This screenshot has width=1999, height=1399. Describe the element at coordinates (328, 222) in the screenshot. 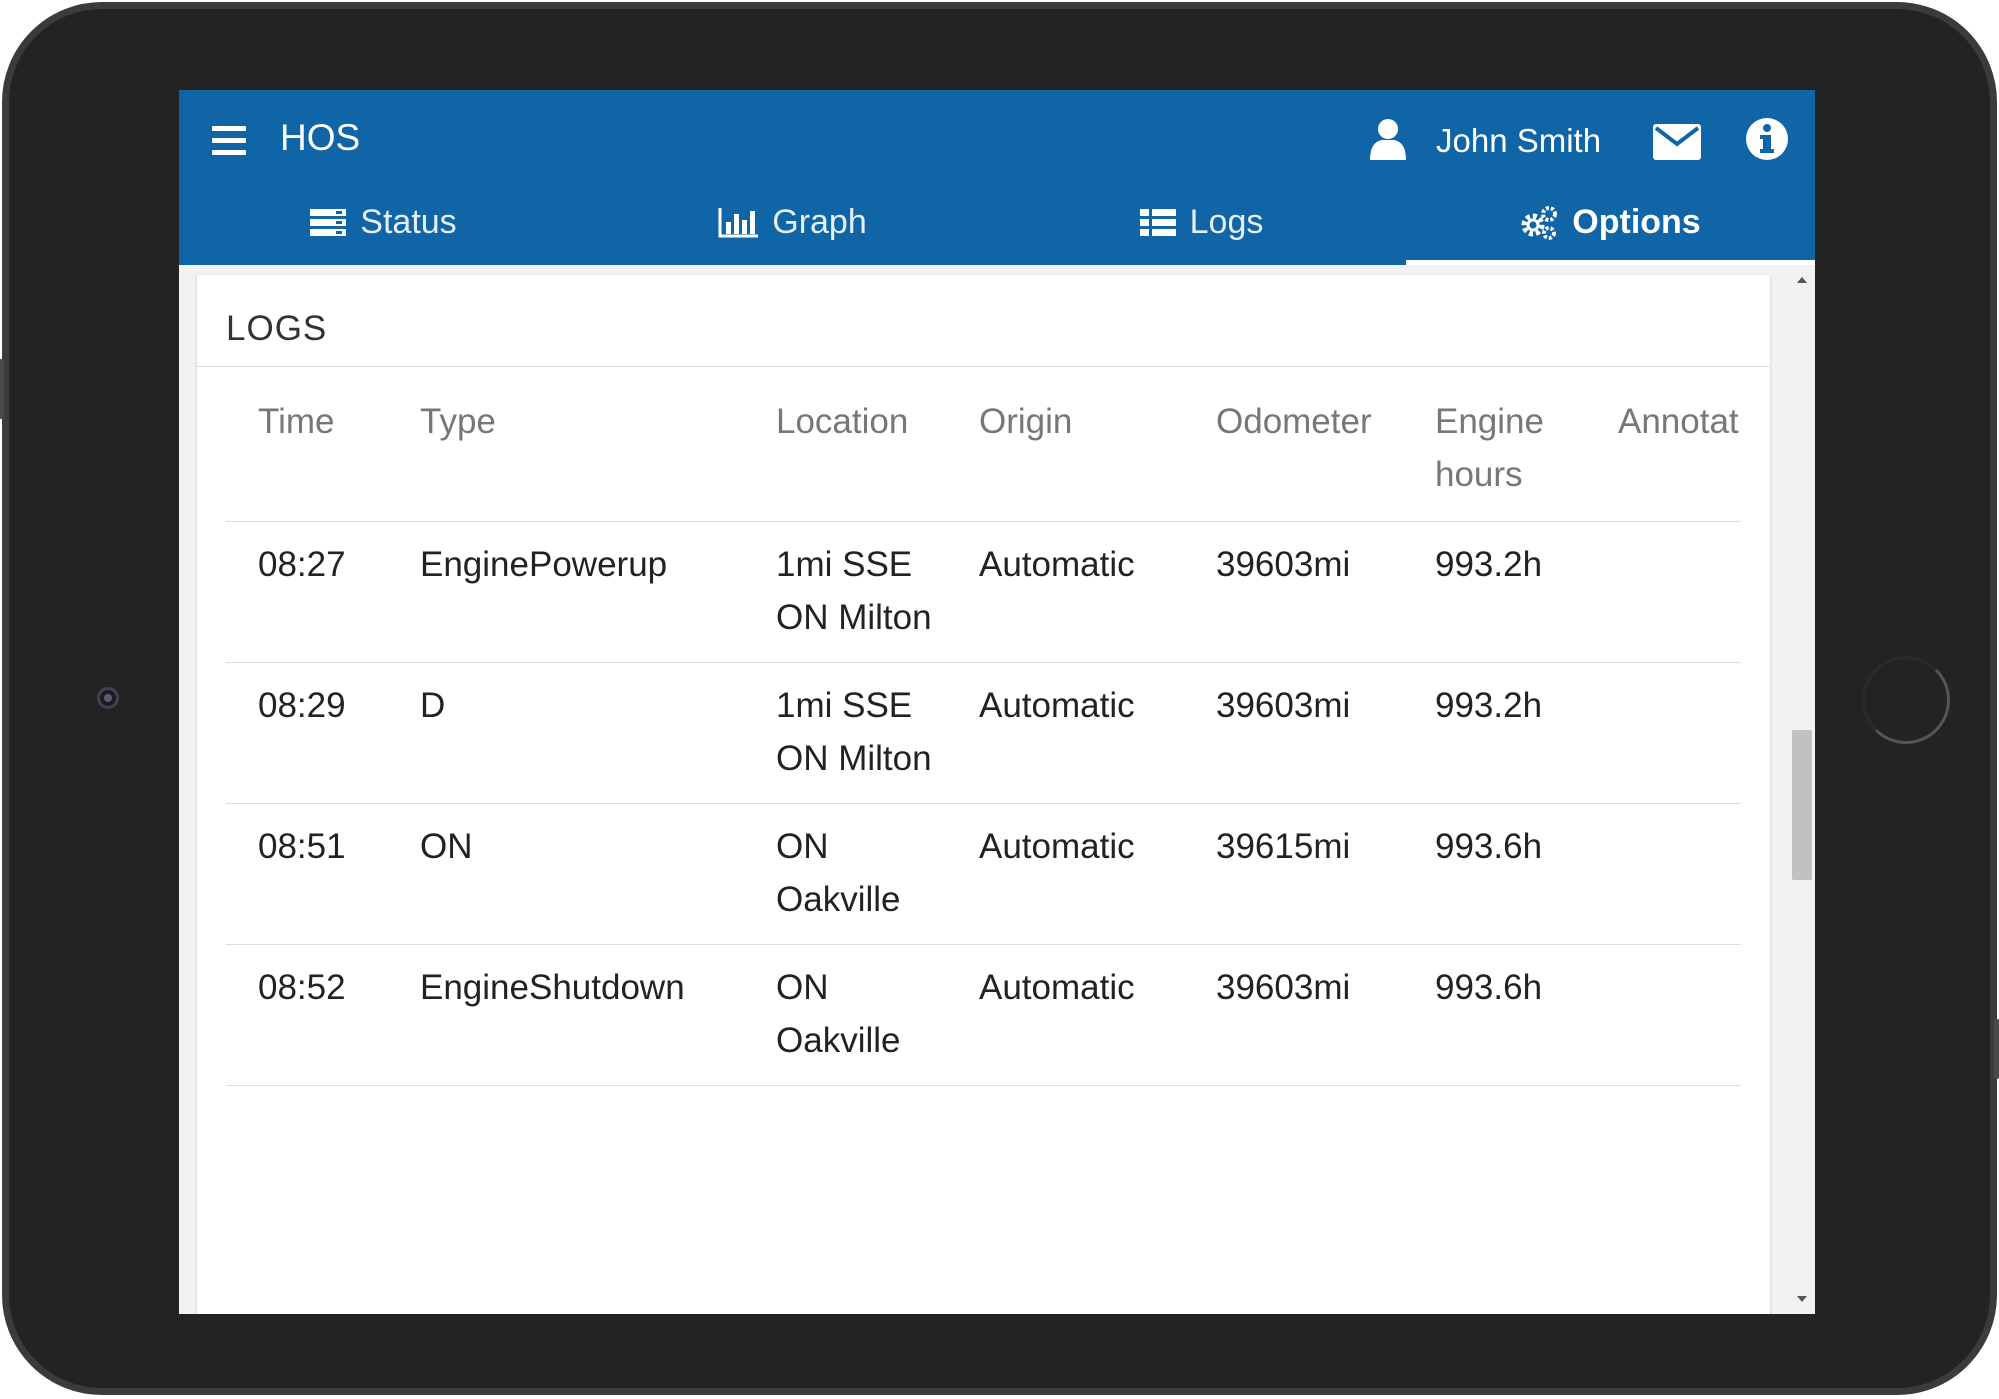

I see `server-icon` at that location.